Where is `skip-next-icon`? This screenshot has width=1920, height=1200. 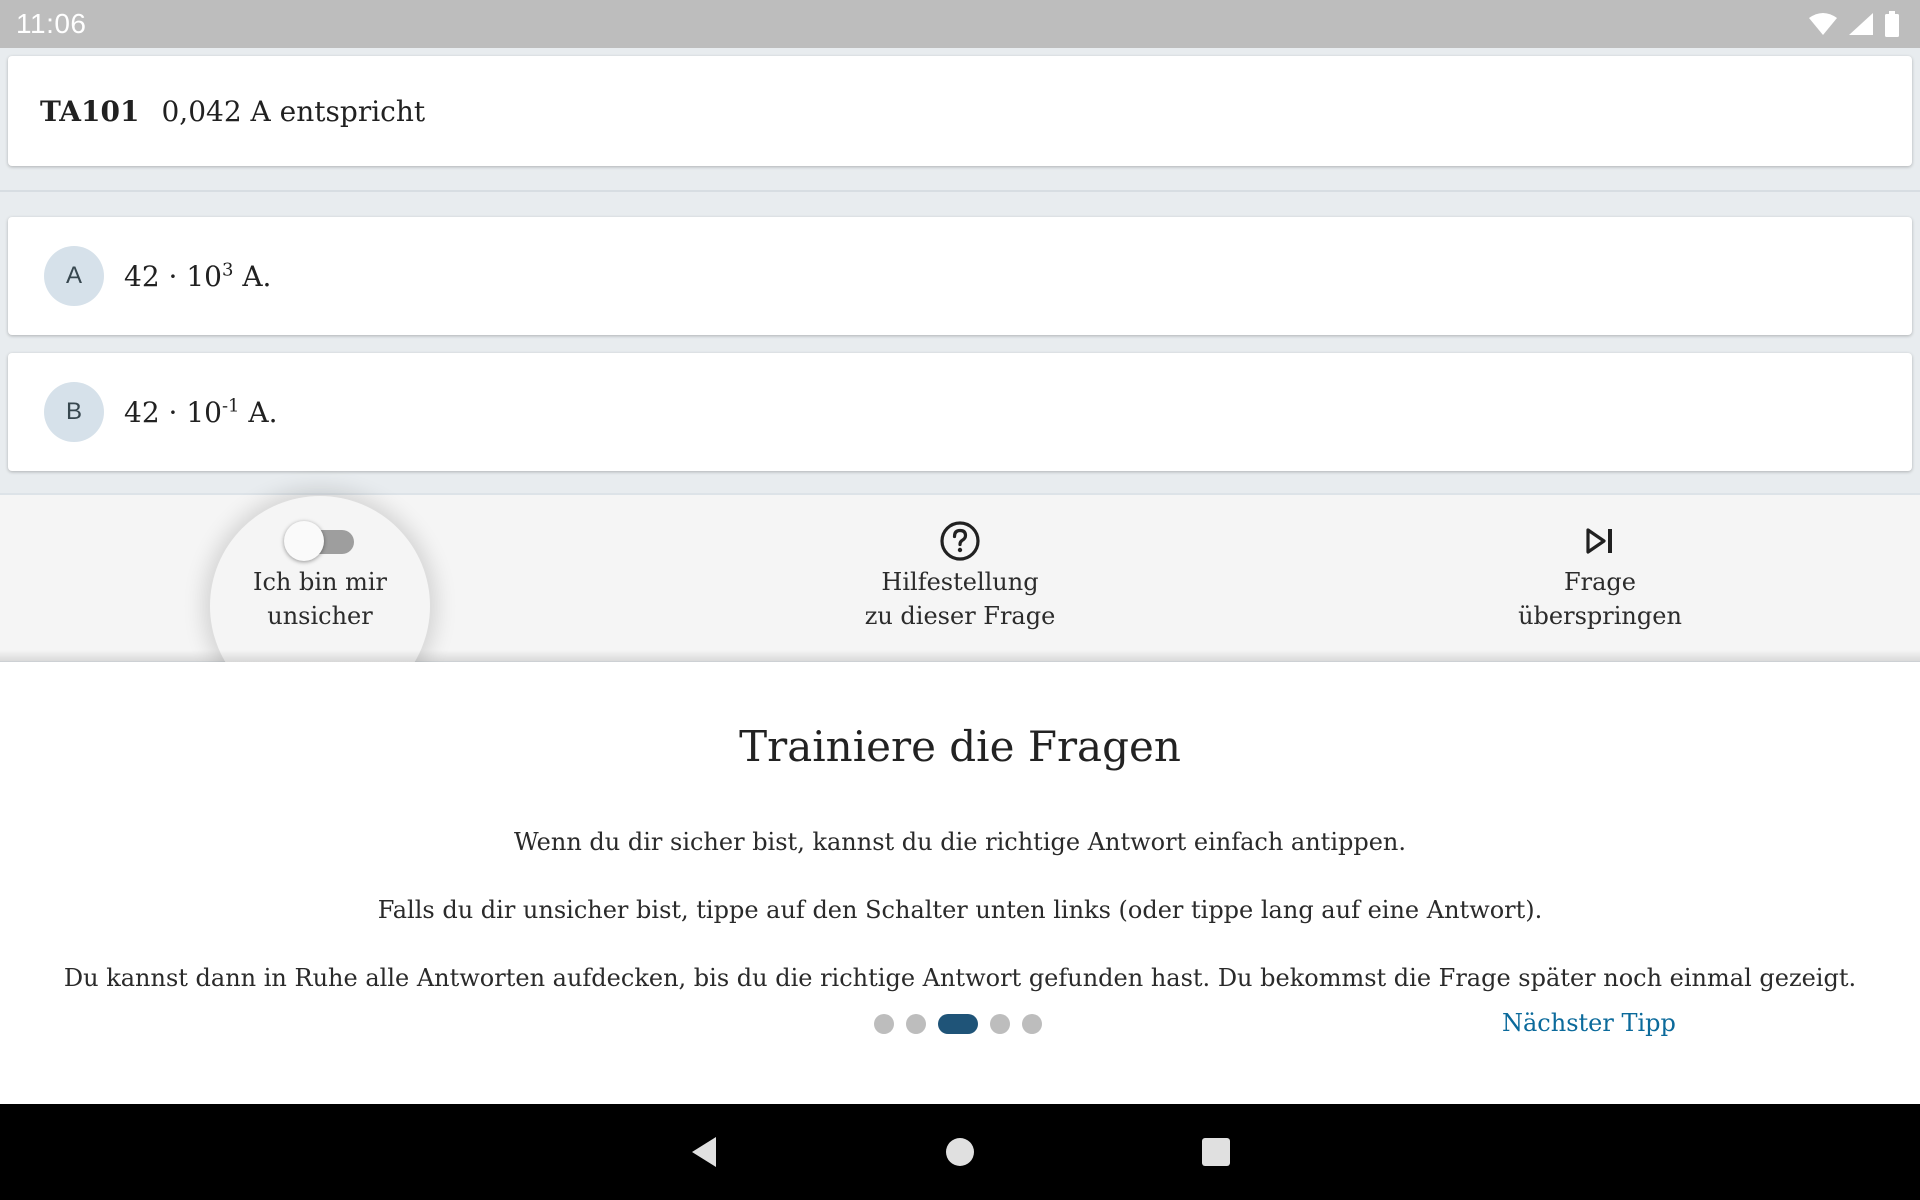
skip-next-icon is located at coordinates (1600, 541).